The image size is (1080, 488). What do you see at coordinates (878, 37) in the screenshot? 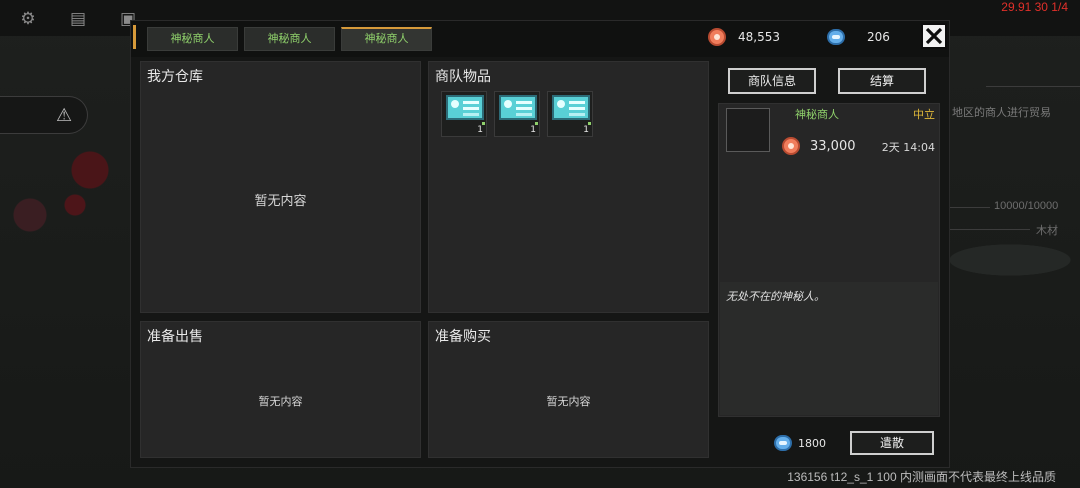
I see `gem-value: 206` at bounding box center [878, 37].